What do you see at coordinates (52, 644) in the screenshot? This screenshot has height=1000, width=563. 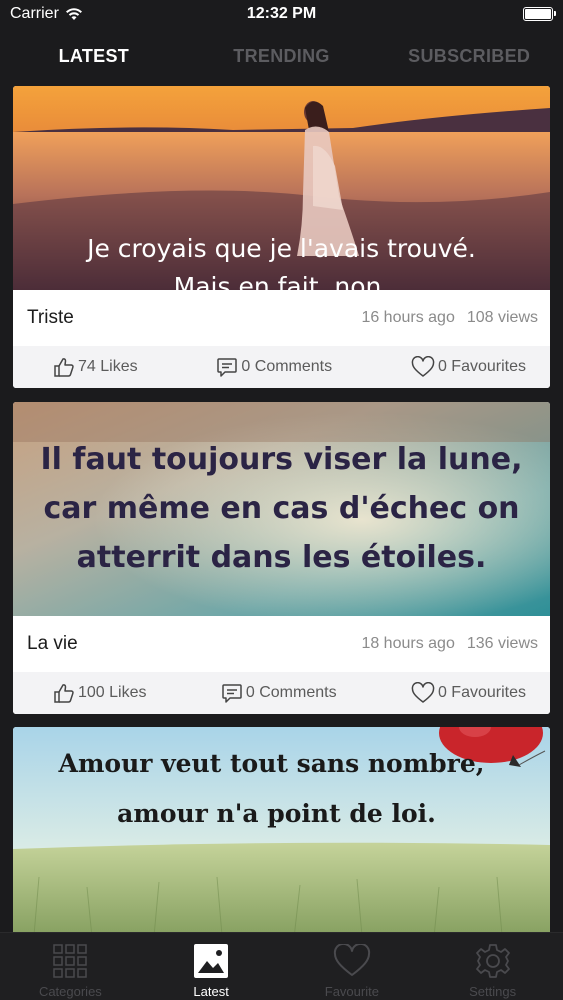 I see `post-category: La vie` at bounding box center [52, 644].